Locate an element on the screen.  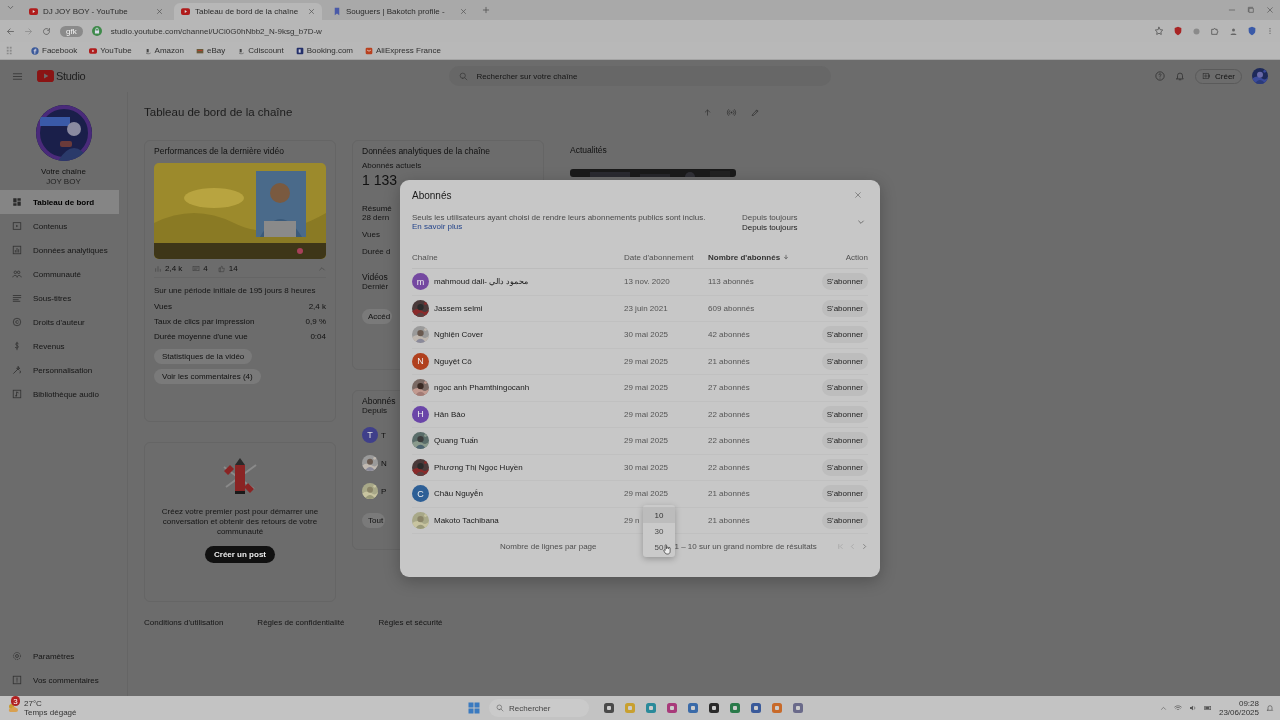
menu-item: 10 is located at coordinates (659, 515).